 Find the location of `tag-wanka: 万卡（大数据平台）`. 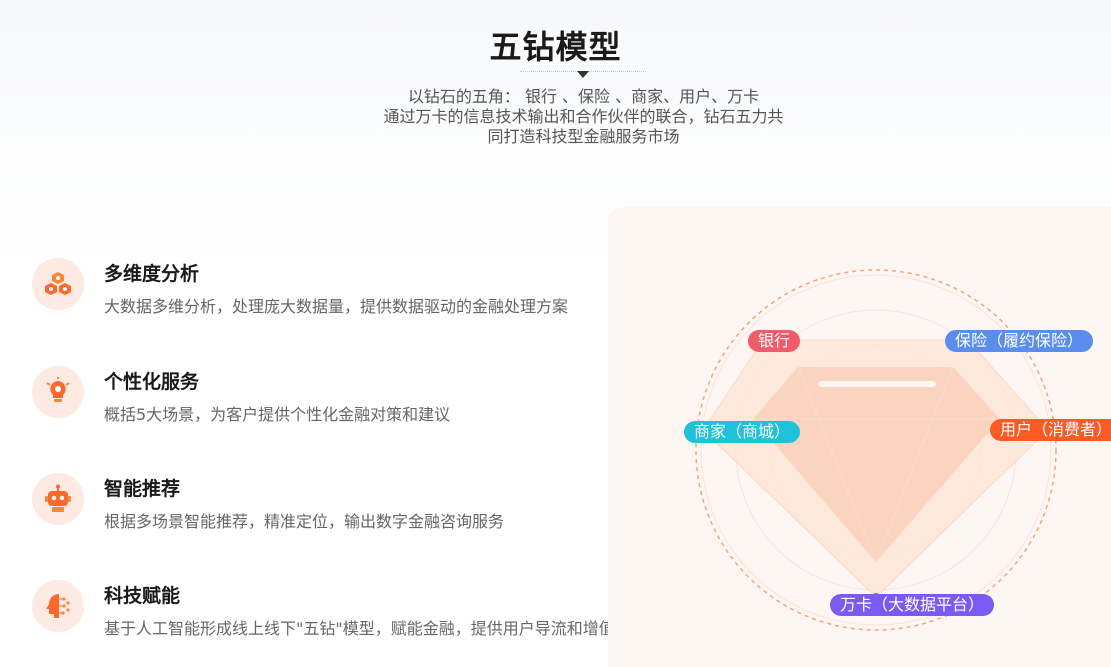

tag-wanka: 万卡（大数据平台） is located at coordinates (912, 605).